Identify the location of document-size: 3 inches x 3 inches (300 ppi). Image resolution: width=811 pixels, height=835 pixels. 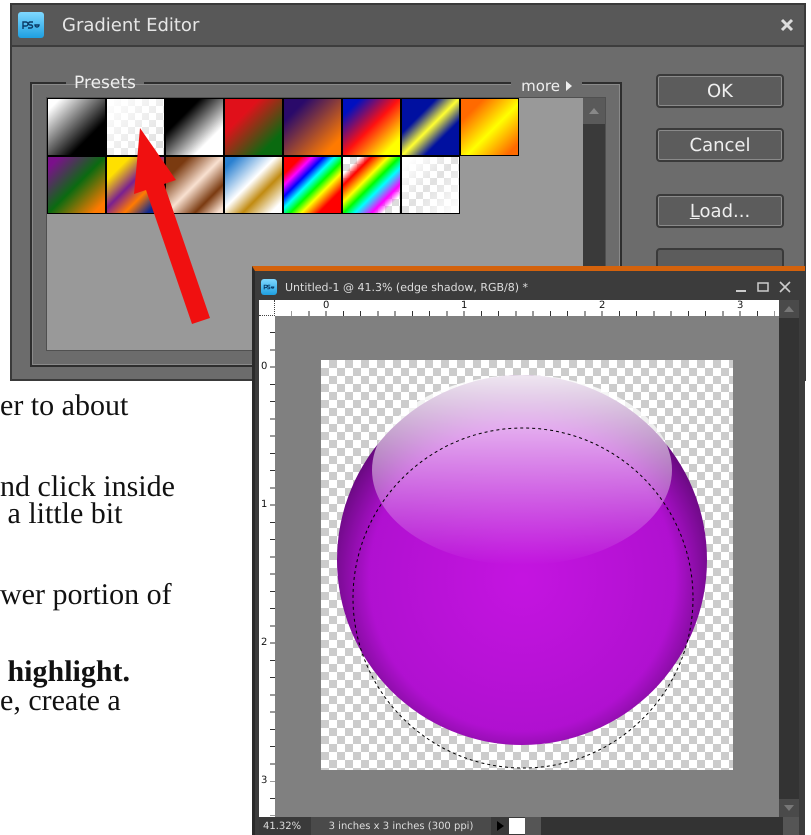
(401, 826).